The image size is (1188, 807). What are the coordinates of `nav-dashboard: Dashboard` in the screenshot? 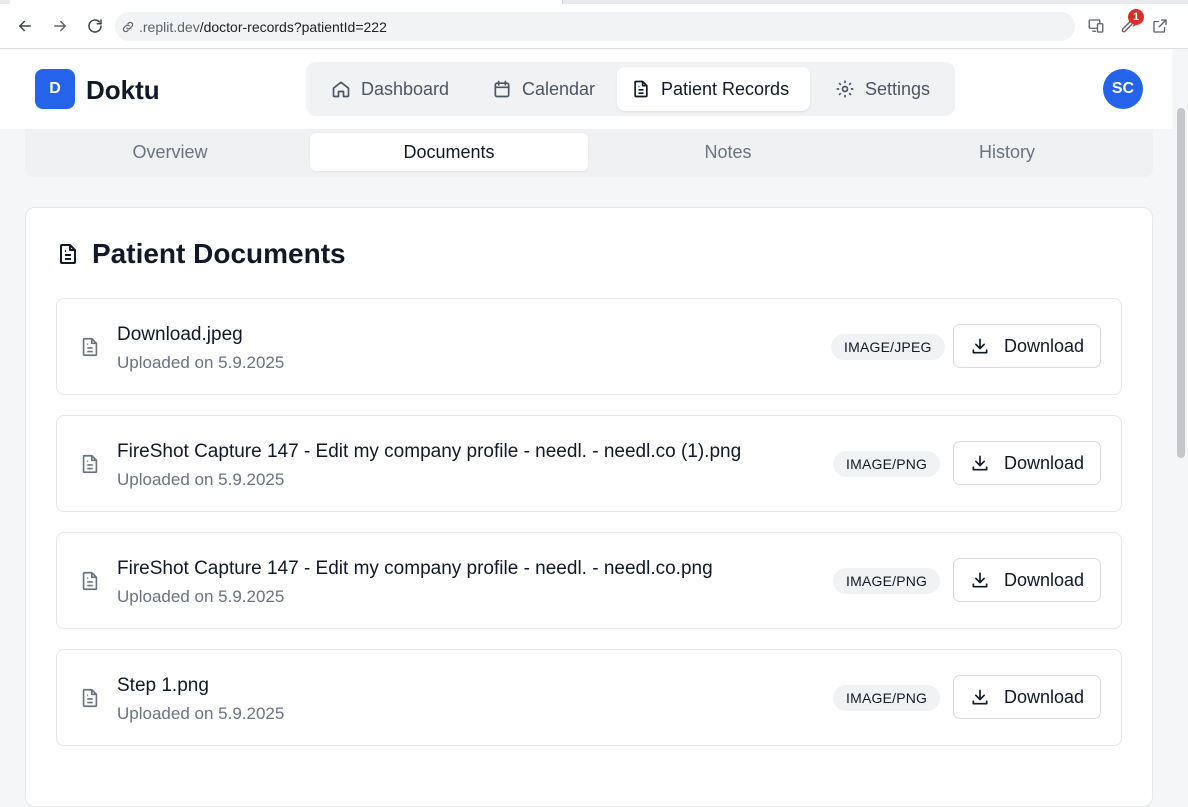 It's located at (388, 89).